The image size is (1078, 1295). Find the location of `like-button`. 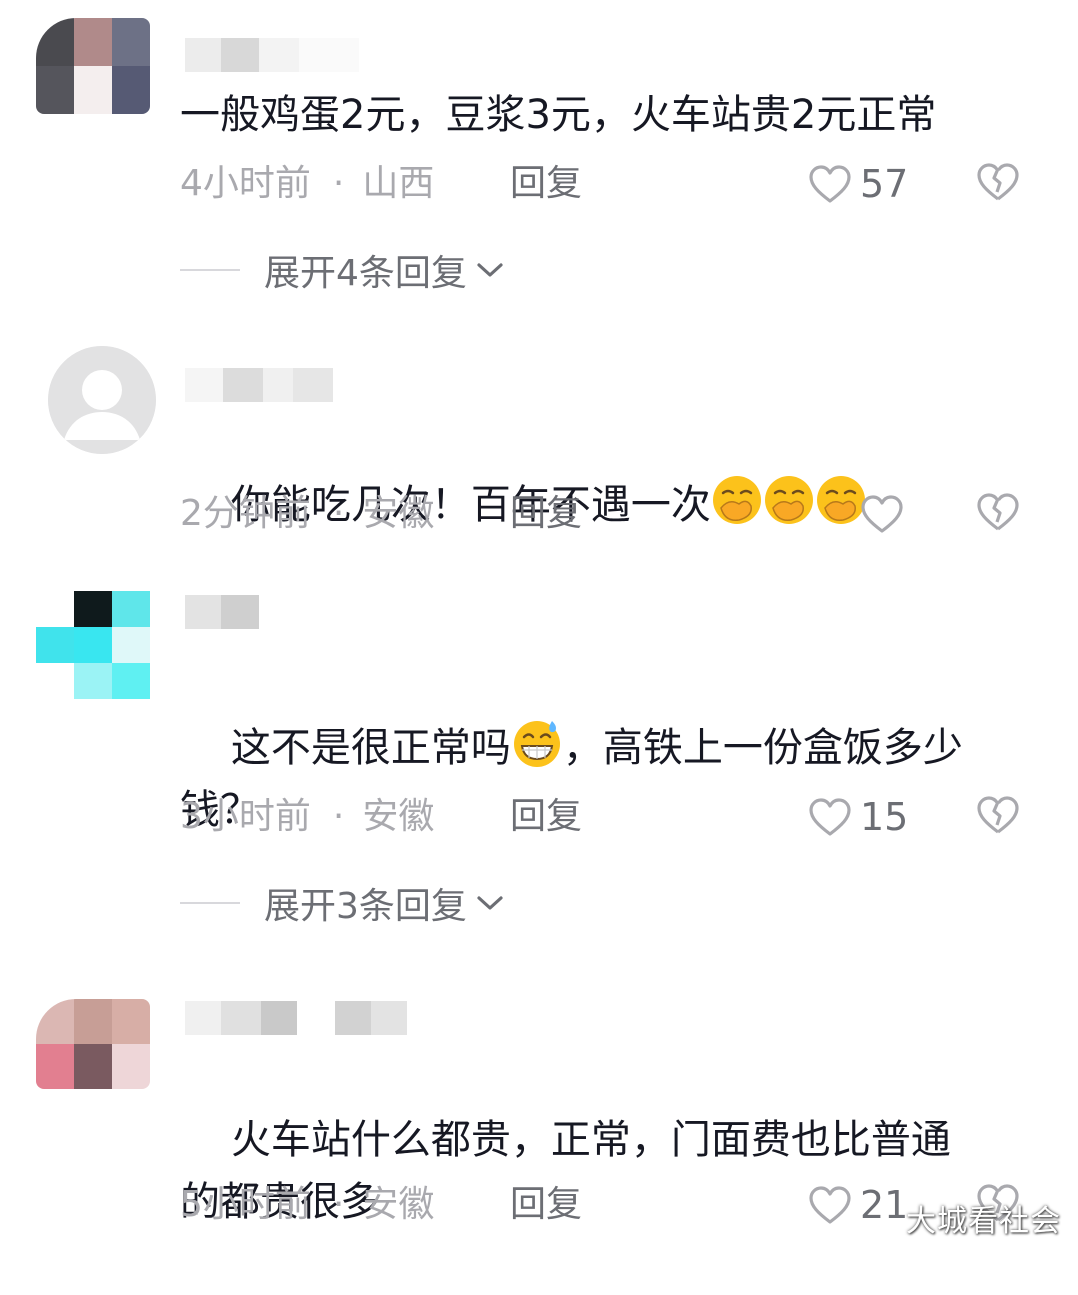

like-button is located at coordinates (886, 514).